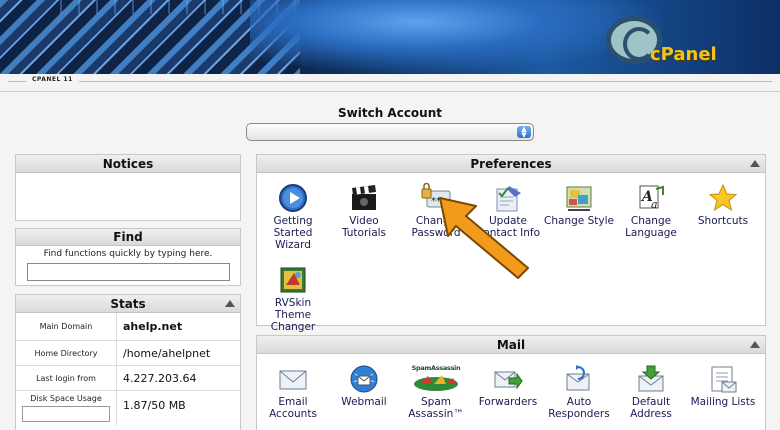 This screenshot has height=430, width=780. I want to click on palette-icon, so click(579, 198).